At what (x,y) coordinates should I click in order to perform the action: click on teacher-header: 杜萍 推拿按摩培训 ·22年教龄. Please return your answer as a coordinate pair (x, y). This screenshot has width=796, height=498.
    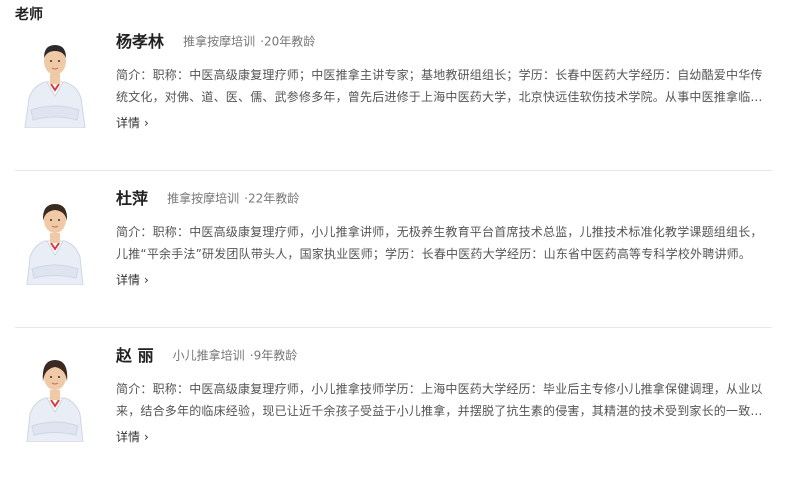
    Looking at the image, I should click on (444, 198).